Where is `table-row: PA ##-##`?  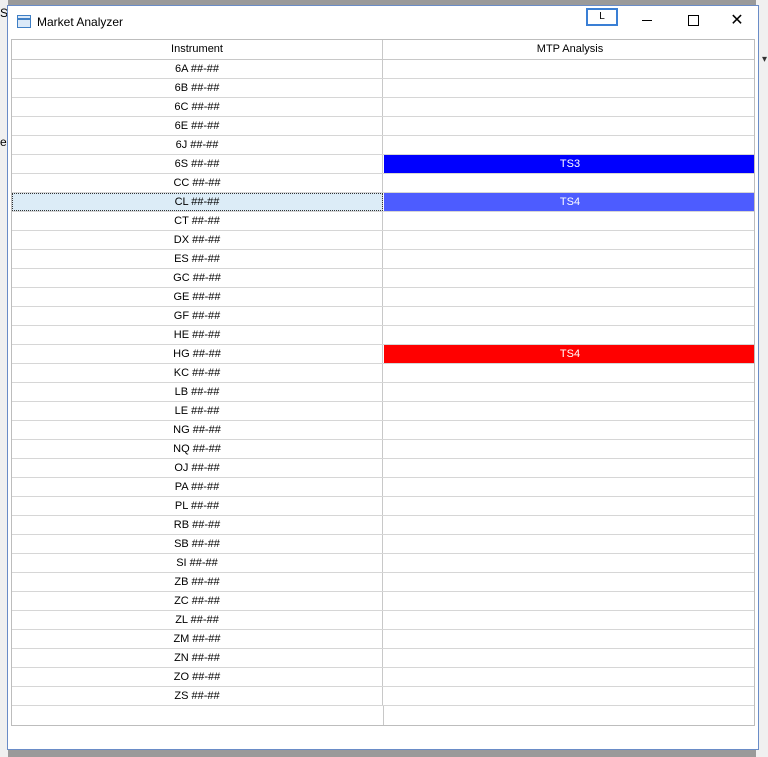 table-row: PA ##-## is located at coordinates (383, 487).